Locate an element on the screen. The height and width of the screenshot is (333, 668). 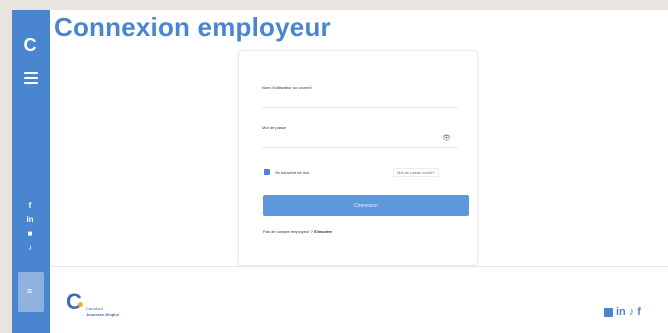
sidebar: C f in ■ ♪ ≡ is located at coordinates (31, 171).